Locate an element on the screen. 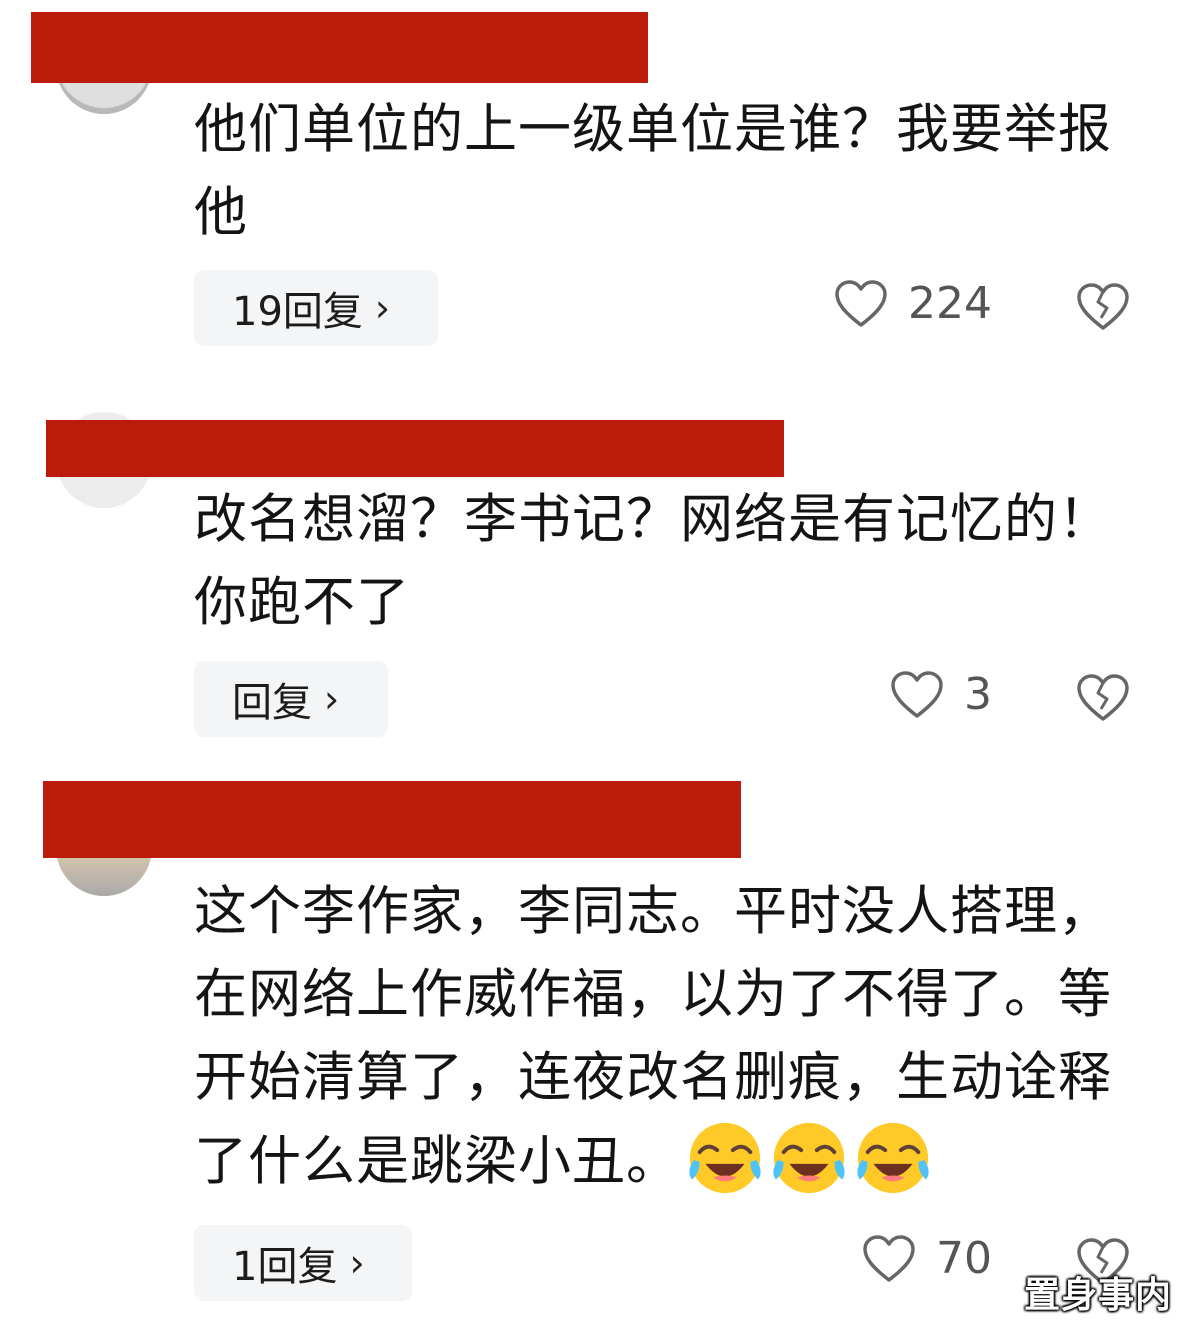 The width and height of the screenshot is (1200, 1329). comment-text: 他们单位的上一级单位是谁？我要举报他 is located at coordinates (653, 171).